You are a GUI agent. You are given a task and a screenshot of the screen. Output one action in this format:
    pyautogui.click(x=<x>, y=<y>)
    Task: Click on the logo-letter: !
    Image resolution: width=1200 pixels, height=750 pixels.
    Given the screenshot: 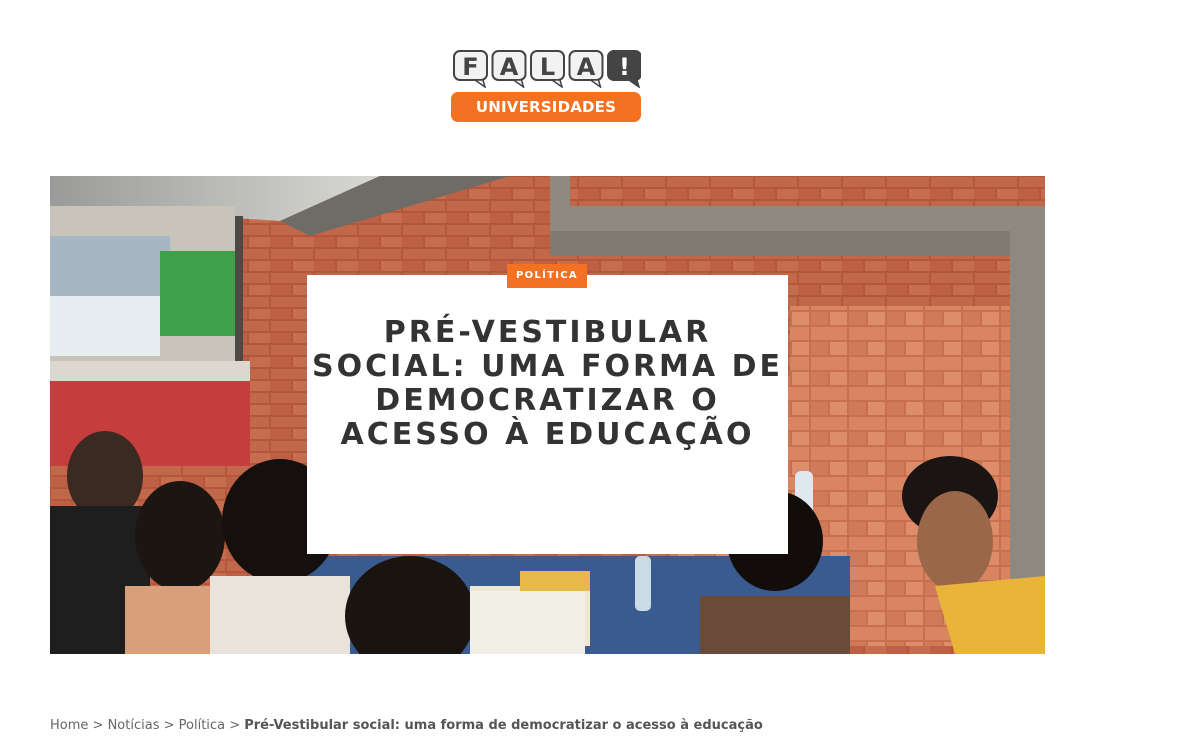 What is the action you would take?
    pyautogui.click(x=624, y=67)
    